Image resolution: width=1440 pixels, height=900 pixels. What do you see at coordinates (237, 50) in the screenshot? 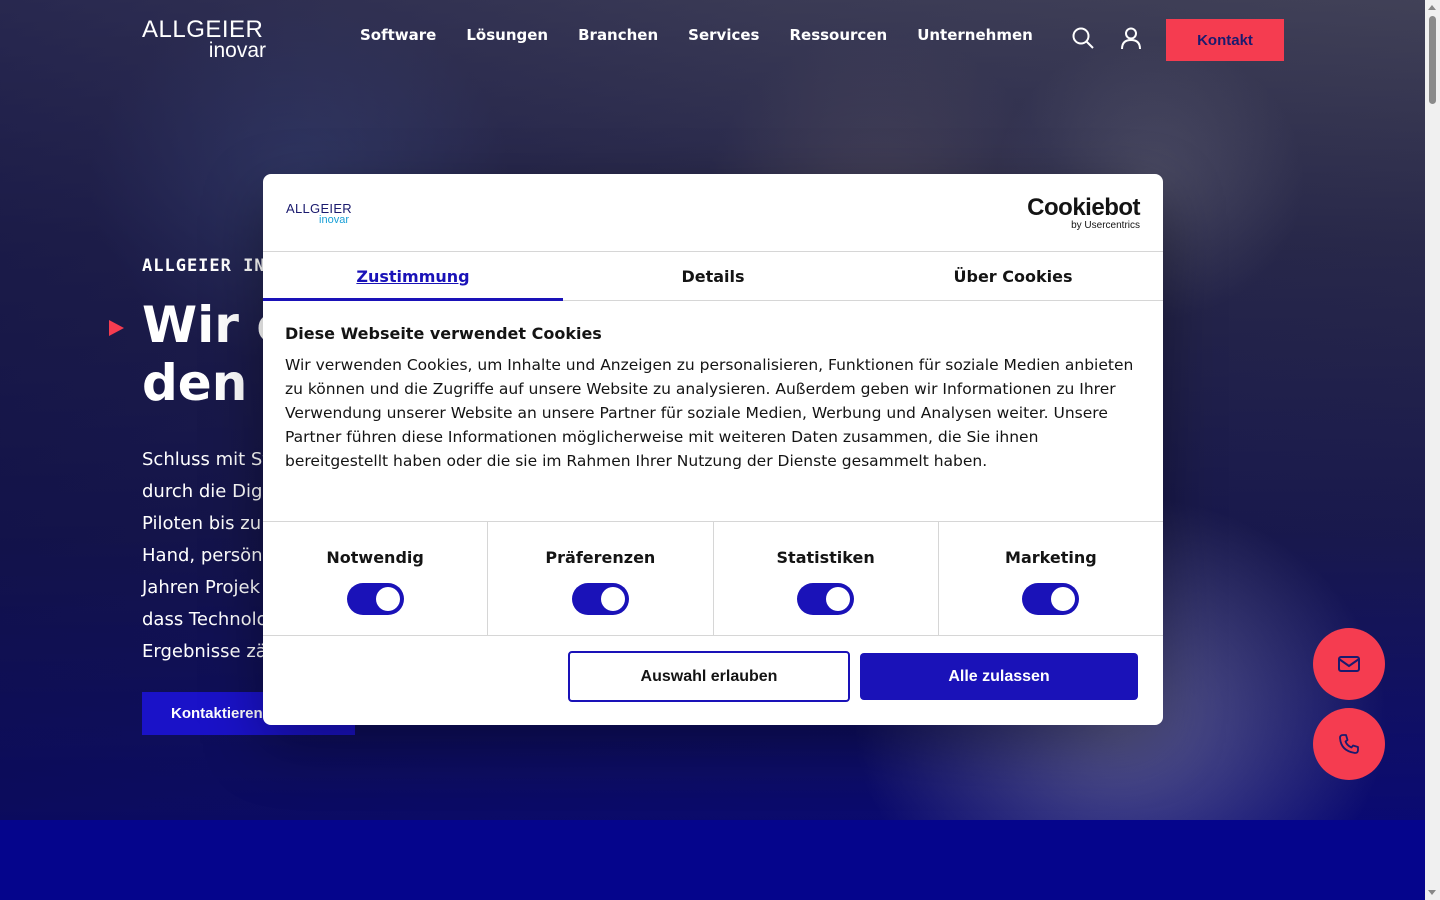
I see `logo-wordmark-bottom: inovar` at bounding box center [237, 50].